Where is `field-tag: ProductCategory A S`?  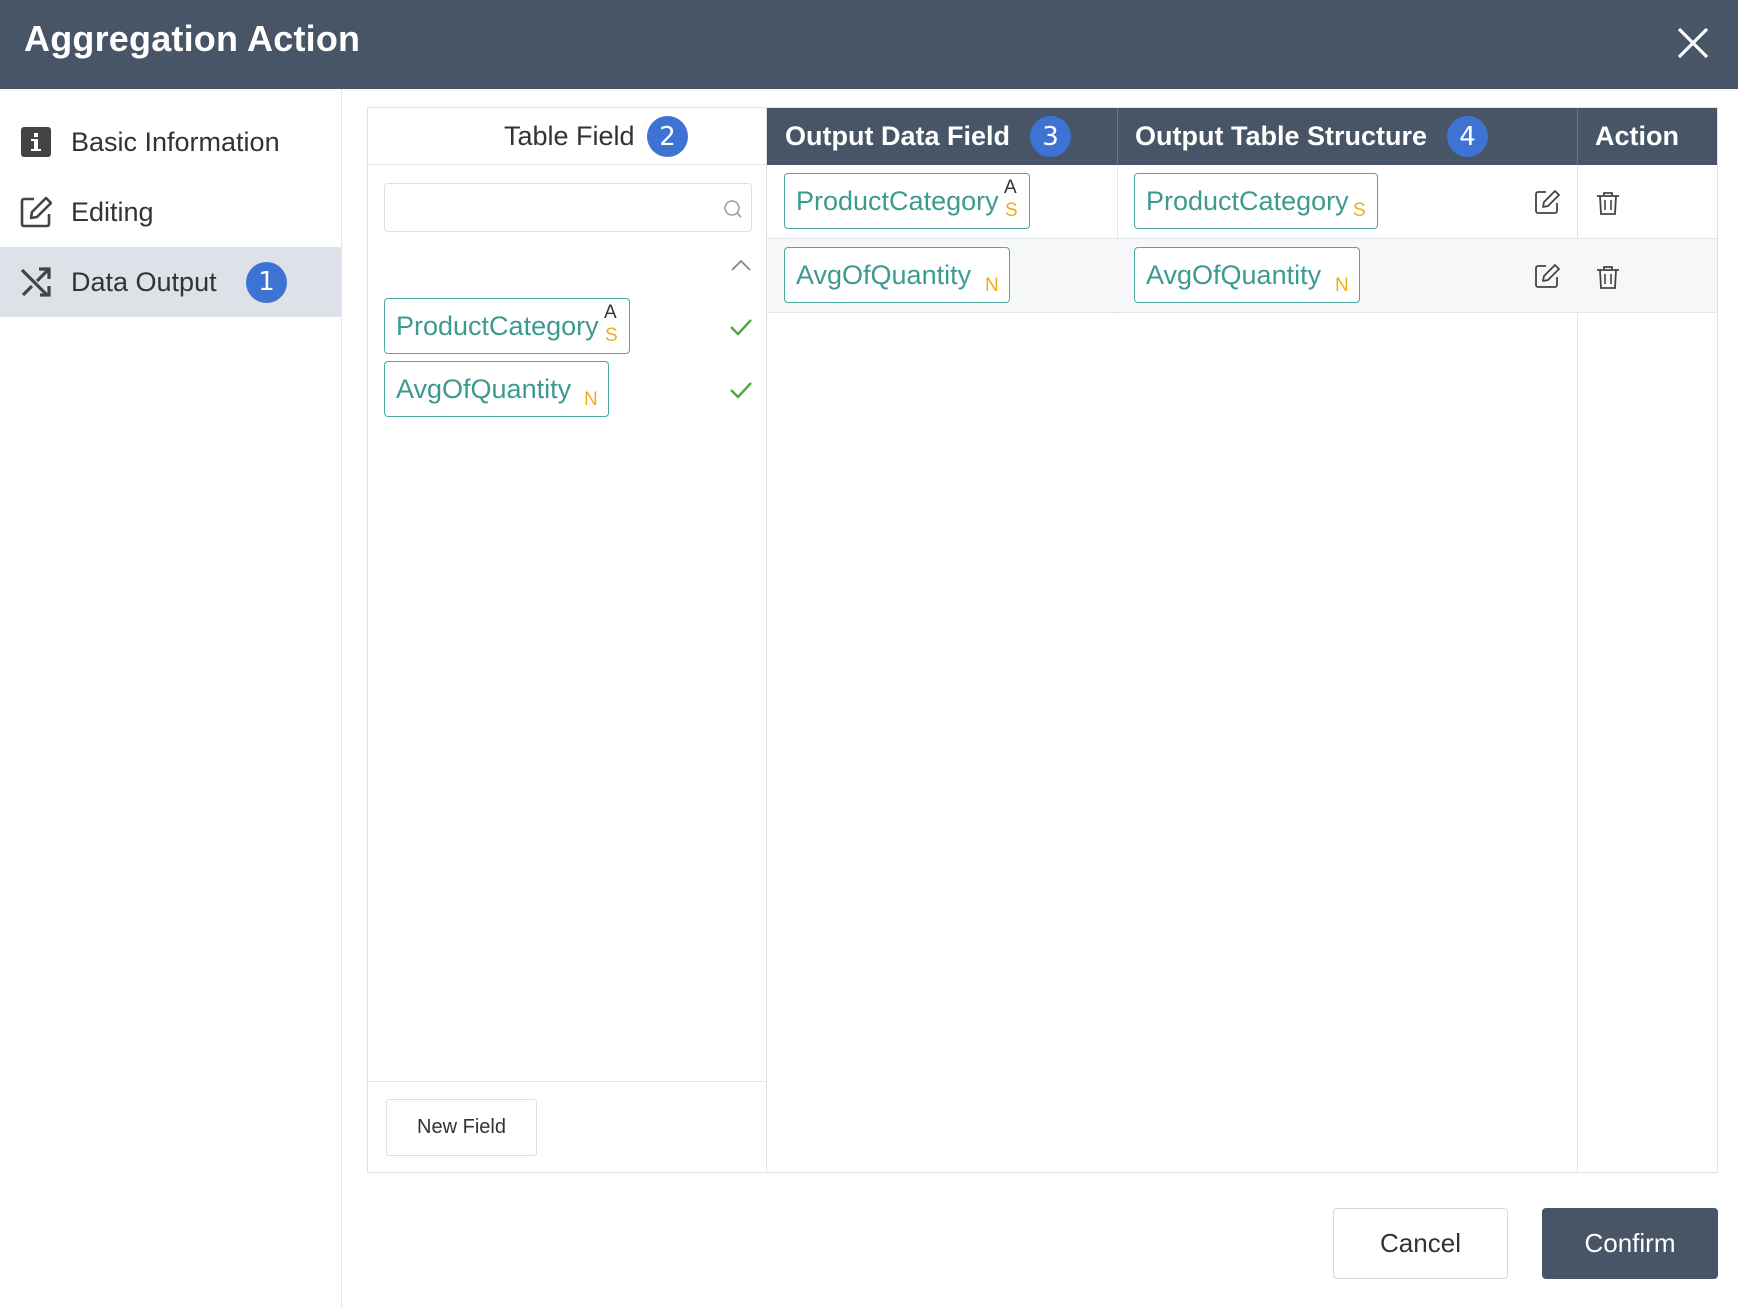
field-tag: ProductCategory A S is located at coordinates (507, 326).